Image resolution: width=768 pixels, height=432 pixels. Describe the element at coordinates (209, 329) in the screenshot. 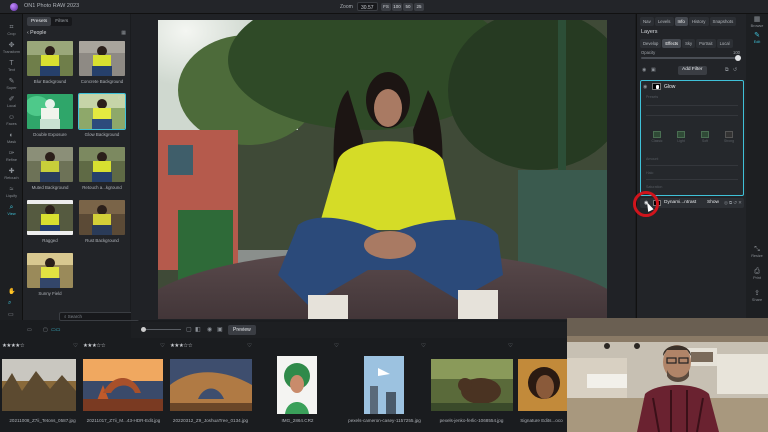

I see `mask-overlay-icon: ◉` at that location.